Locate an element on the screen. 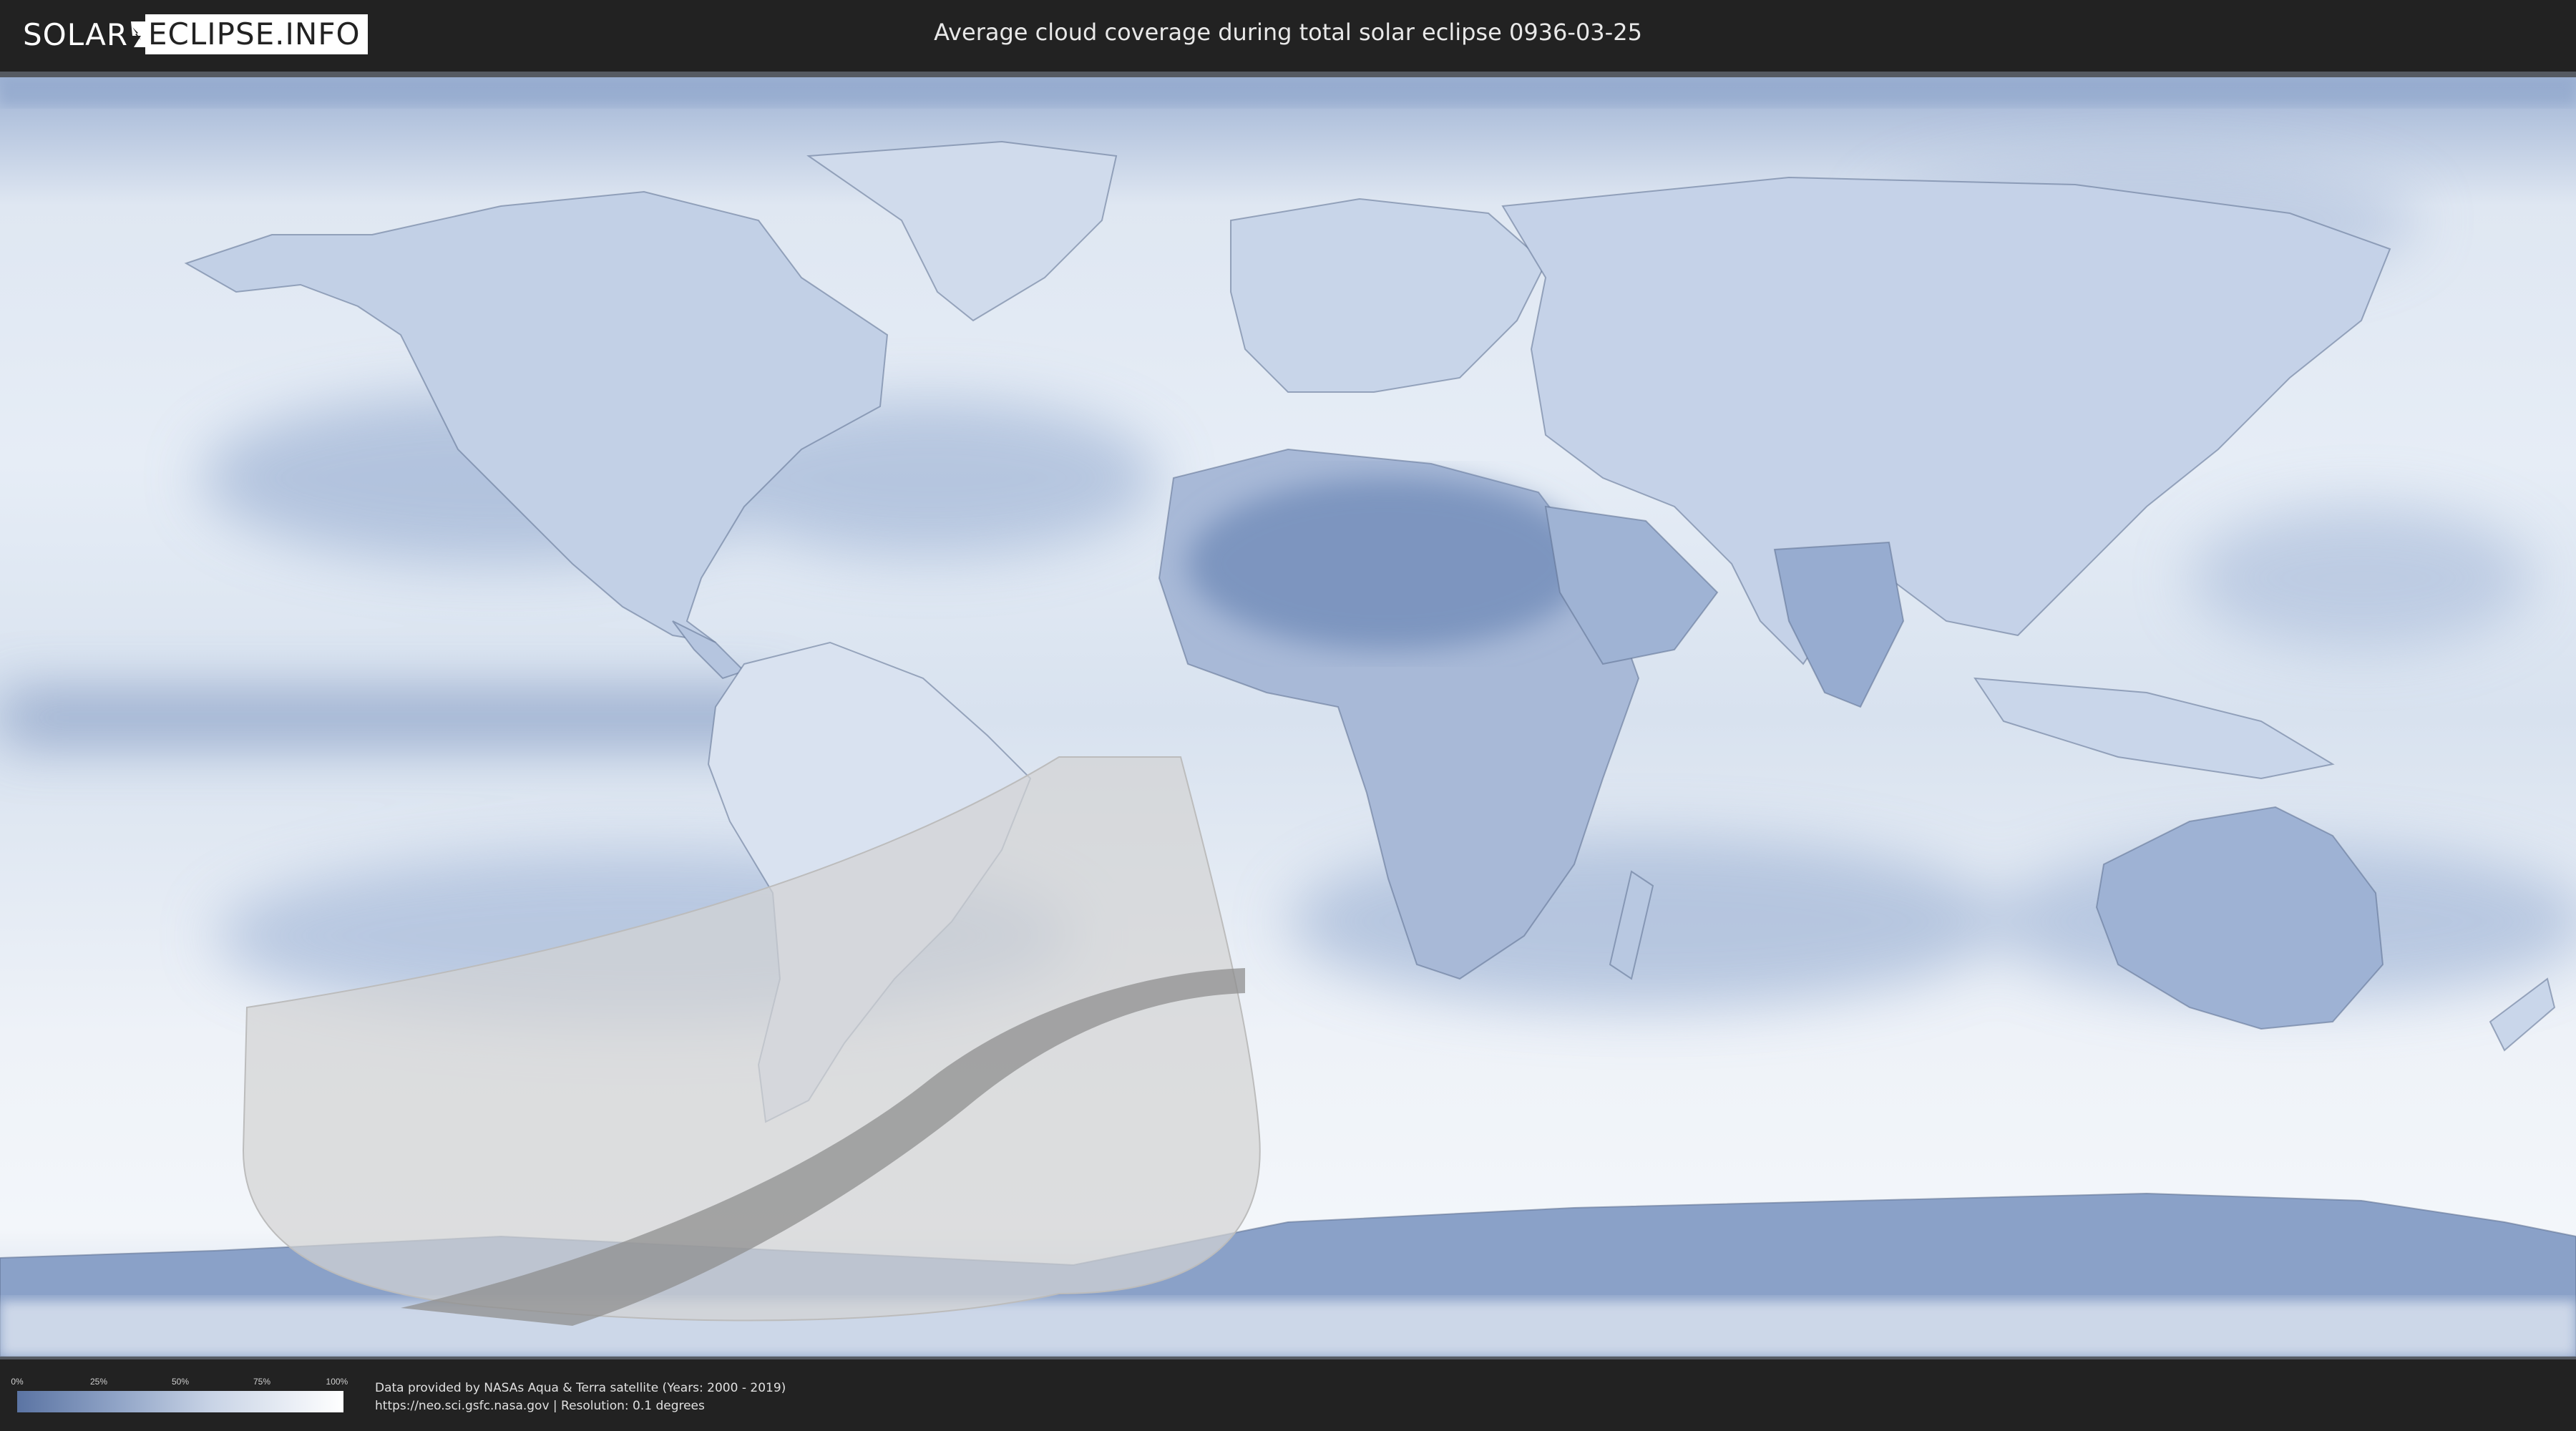  legend-tick-50: 50% is located at coordinates (180, 1382).